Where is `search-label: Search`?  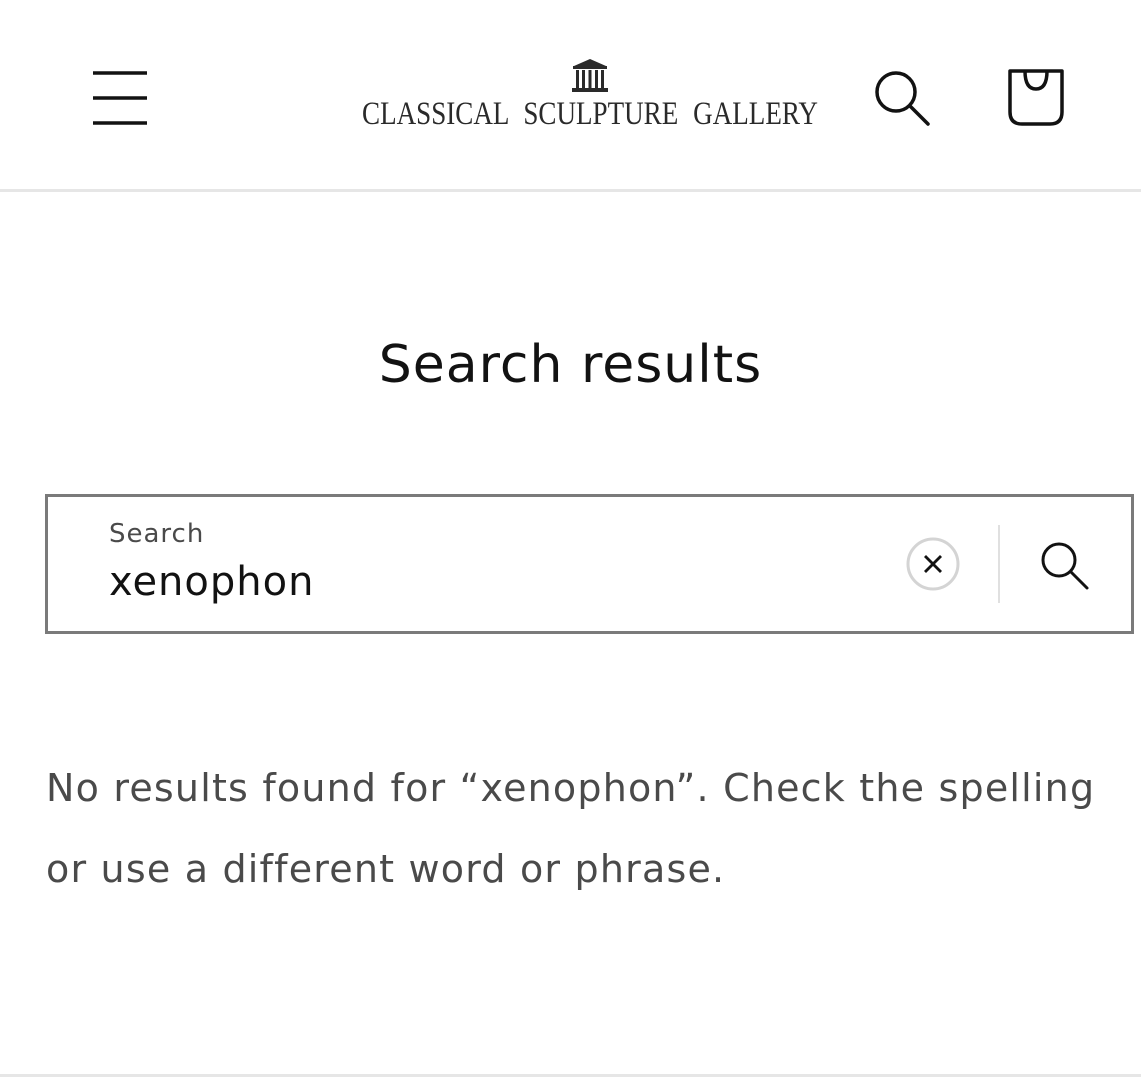 search-label: Search is located at coordinates (157, 534).